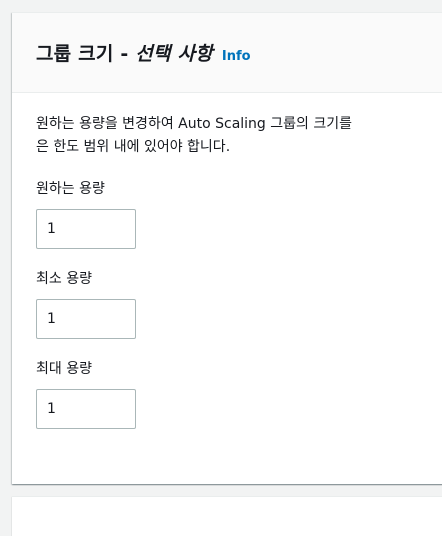 This screenshot has width=442, height=536. I want to click on min-capacity-label: 최소 용량, so click(64, 279).